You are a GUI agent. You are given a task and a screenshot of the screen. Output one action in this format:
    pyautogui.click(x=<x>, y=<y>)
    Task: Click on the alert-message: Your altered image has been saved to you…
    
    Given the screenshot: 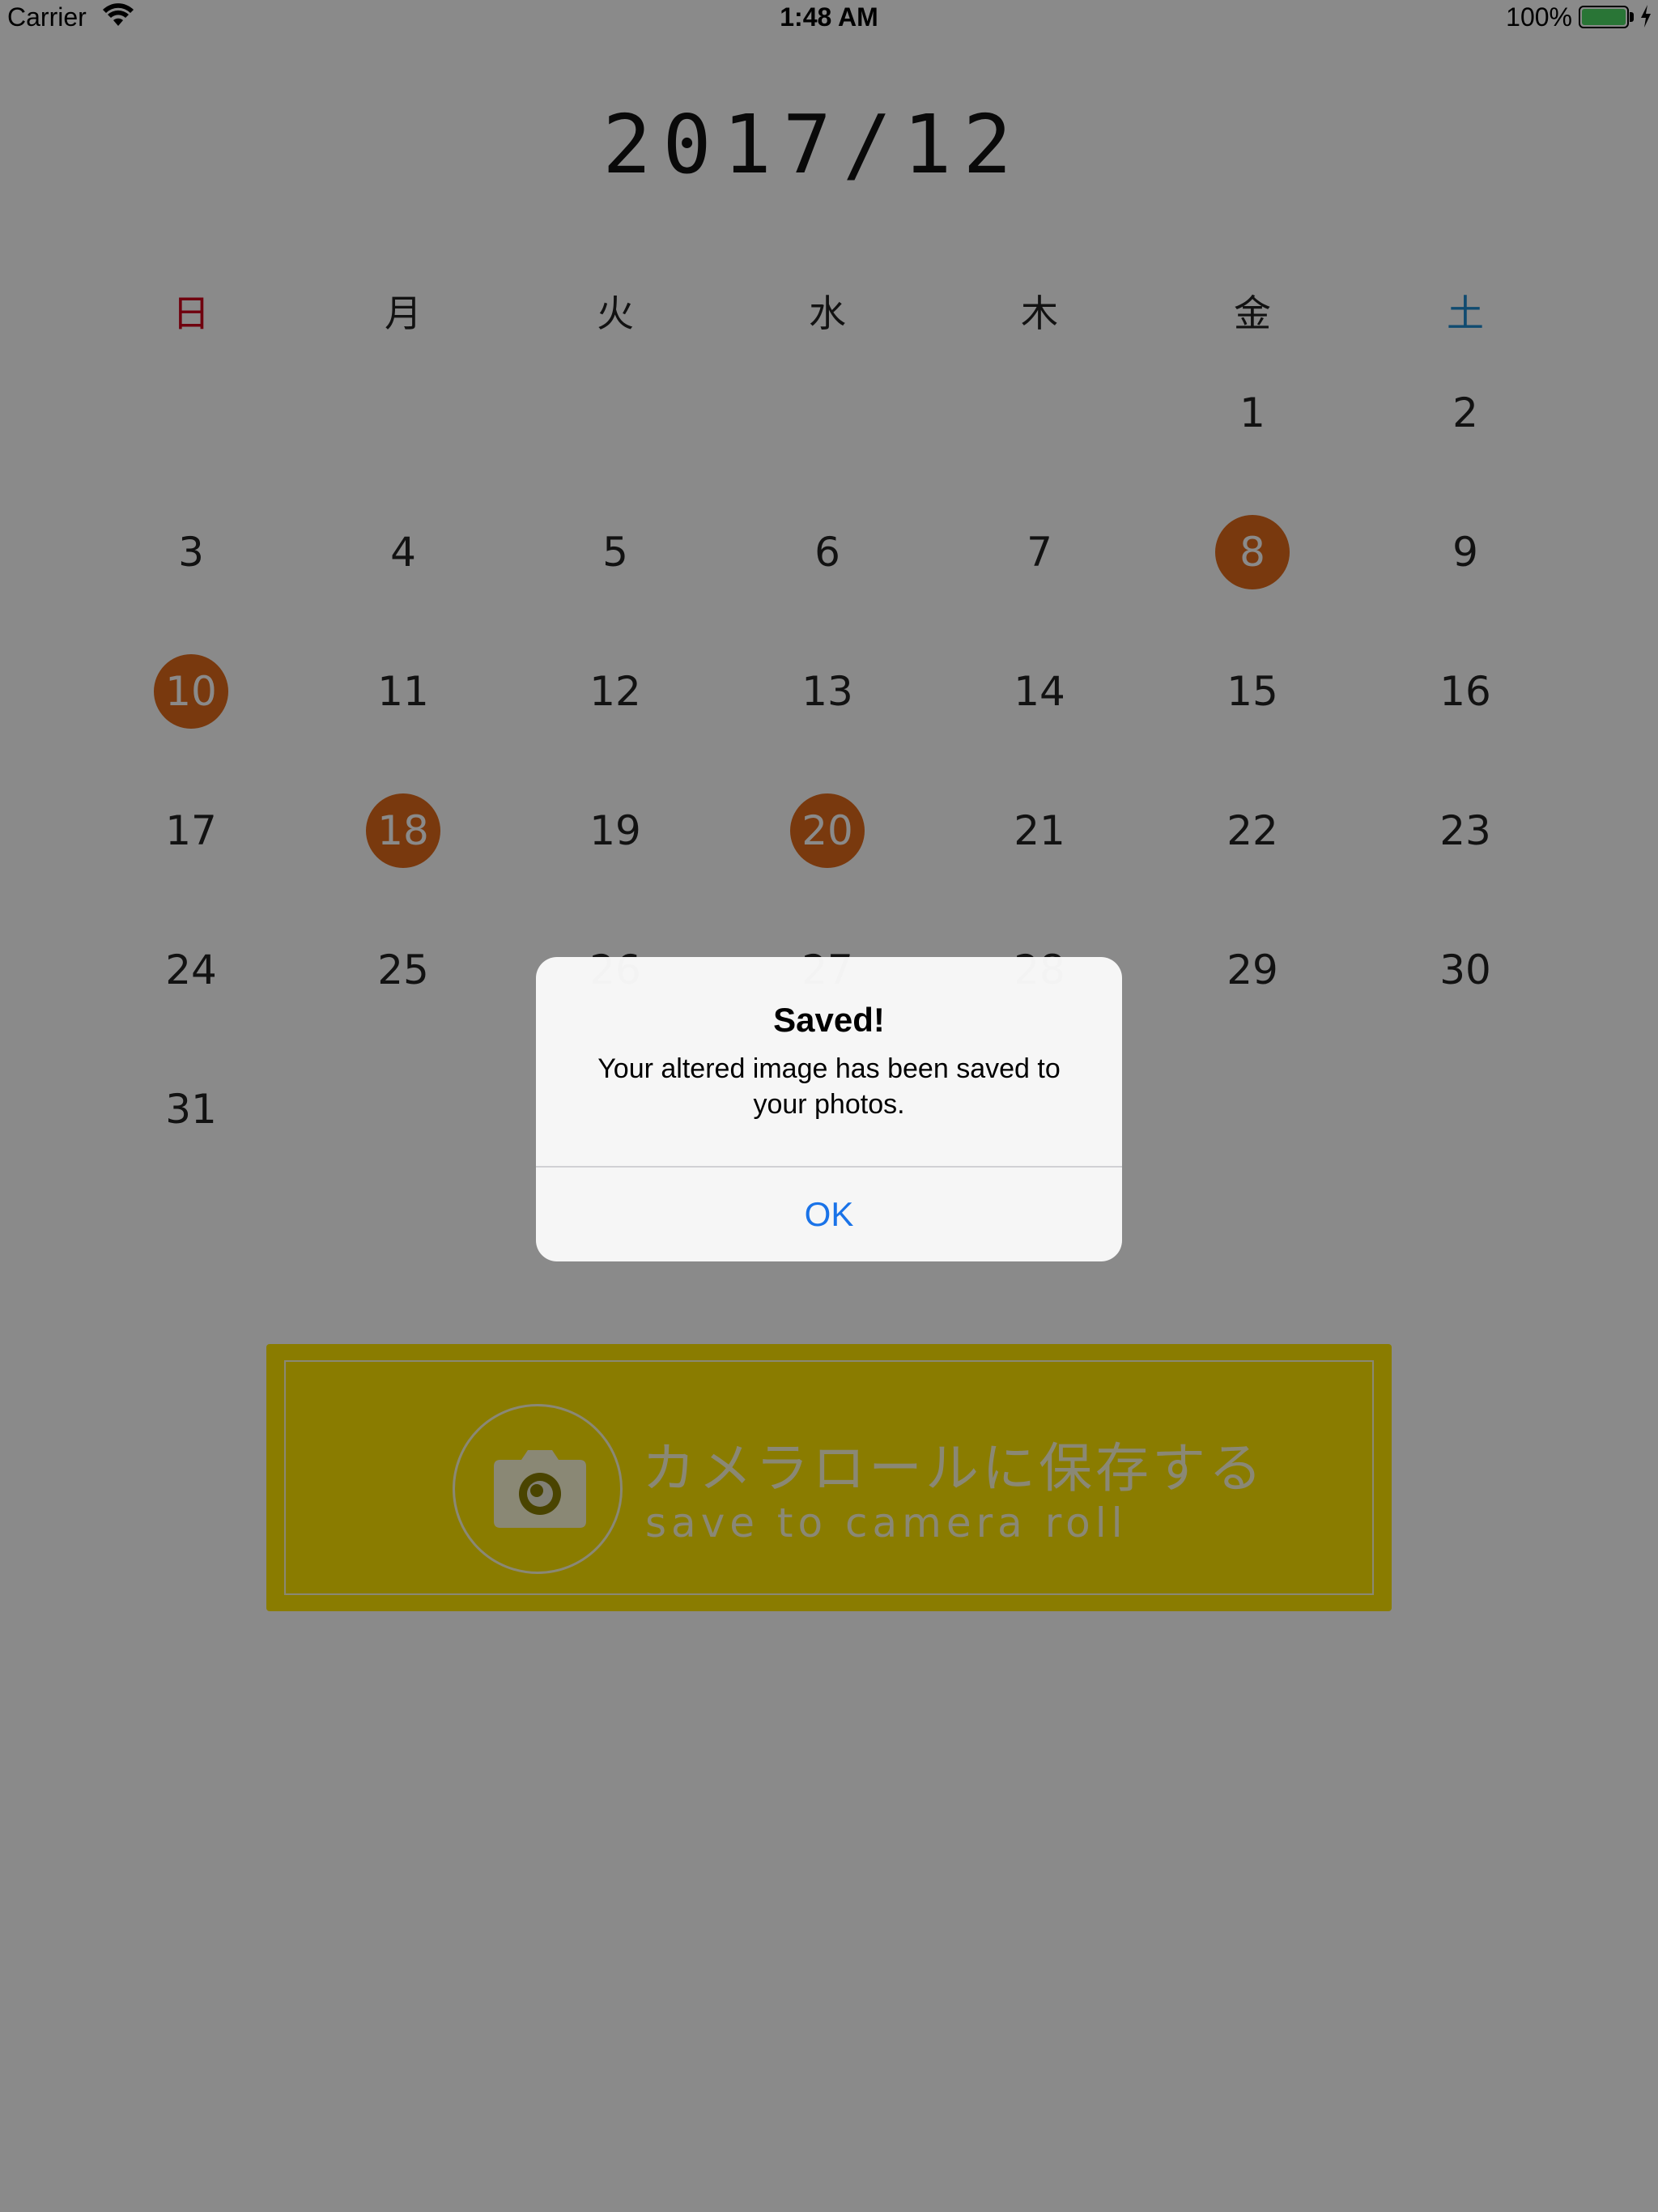 What is the action you would take?
    pyautogui.click(x=829, y=1087)
    